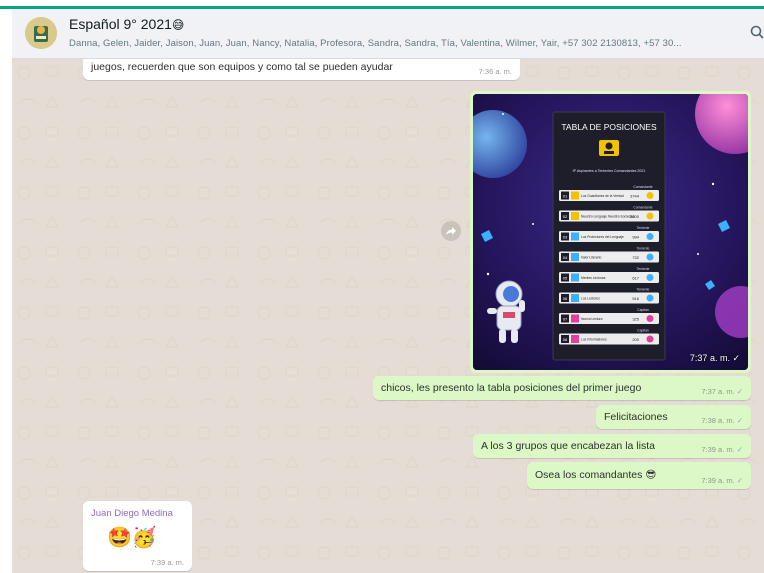  Describe the element at coordinates (565, 196) in the screenshot. I see `board-row-pos: 01` at that location.